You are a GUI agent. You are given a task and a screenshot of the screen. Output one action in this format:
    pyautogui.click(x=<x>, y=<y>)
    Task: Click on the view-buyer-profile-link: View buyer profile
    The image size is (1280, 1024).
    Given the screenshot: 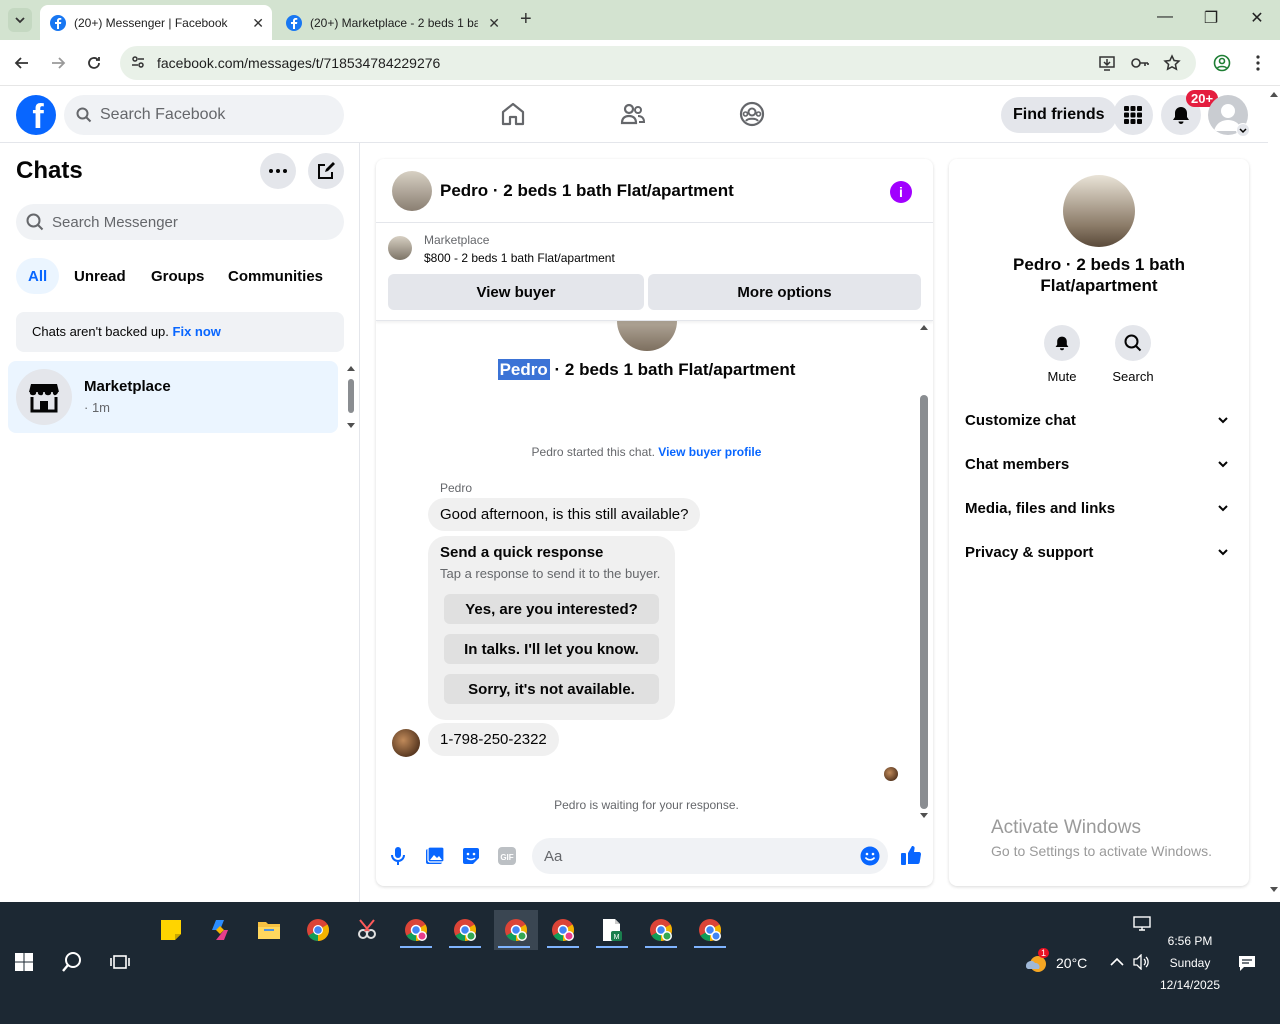 What is the action you would take?
    pyautogui.click(x=709, y=452)
    